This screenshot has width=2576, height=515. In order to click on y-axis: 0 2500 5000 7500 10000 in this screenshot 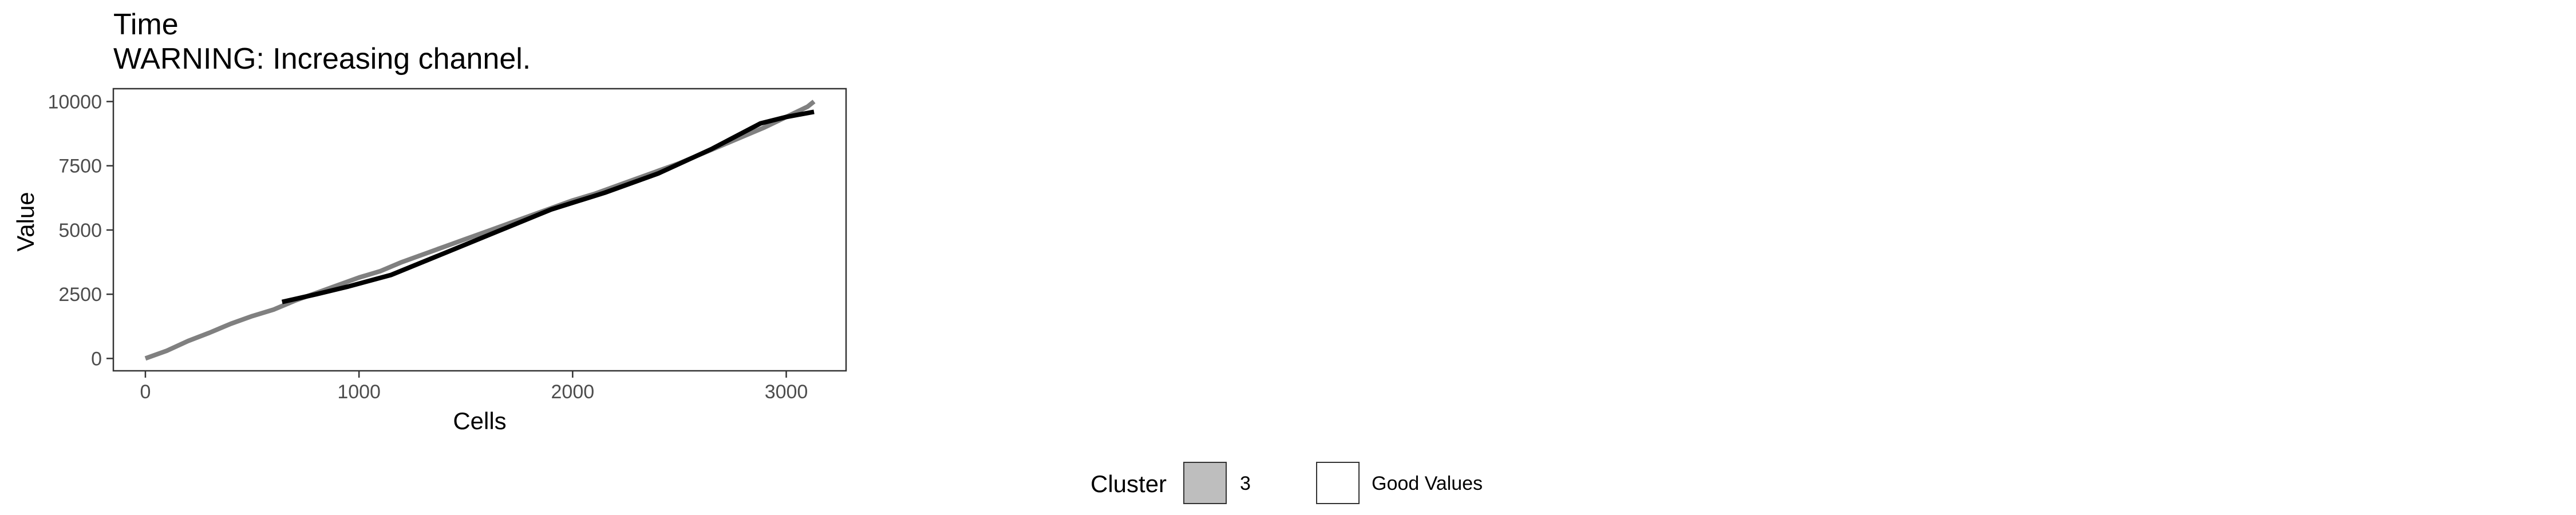, I will do `click(80, 230)`.